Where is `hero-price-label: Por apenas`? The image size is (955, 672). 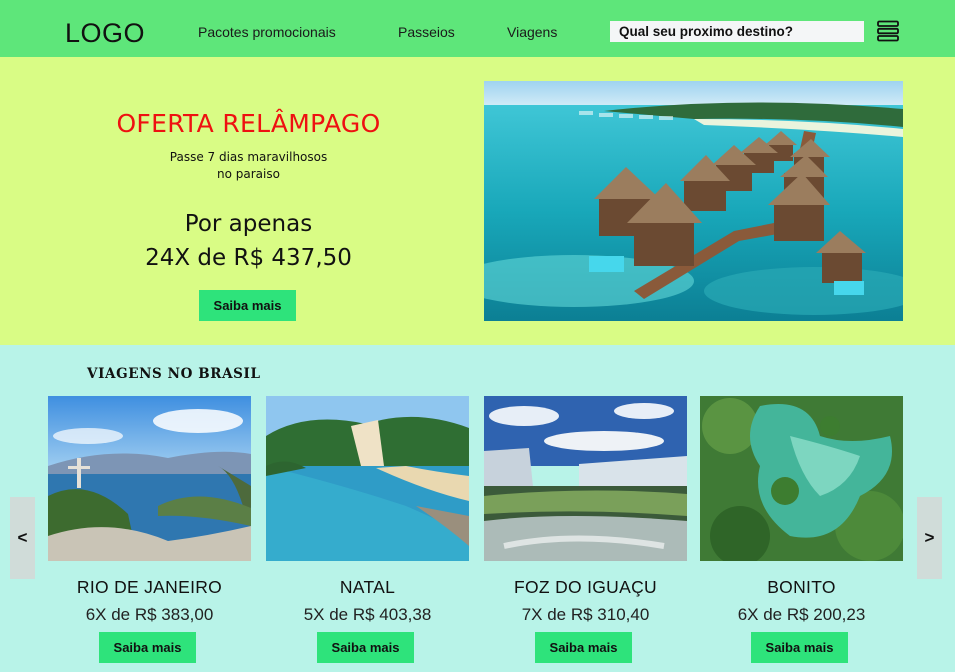 hero-price-label: Por apenas is located at coordinates (248, 224).